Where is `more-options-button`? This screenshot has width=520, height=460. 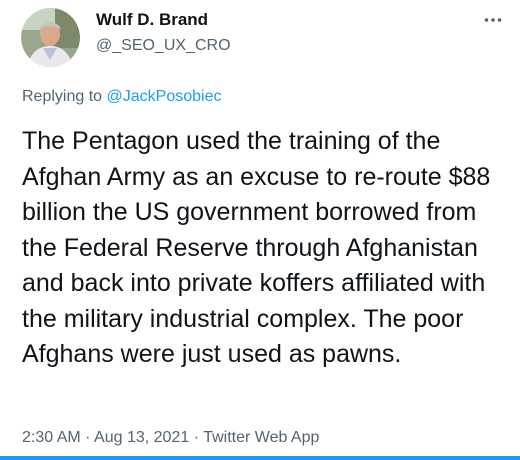 more-options-button is located at coordinates (493, 20).